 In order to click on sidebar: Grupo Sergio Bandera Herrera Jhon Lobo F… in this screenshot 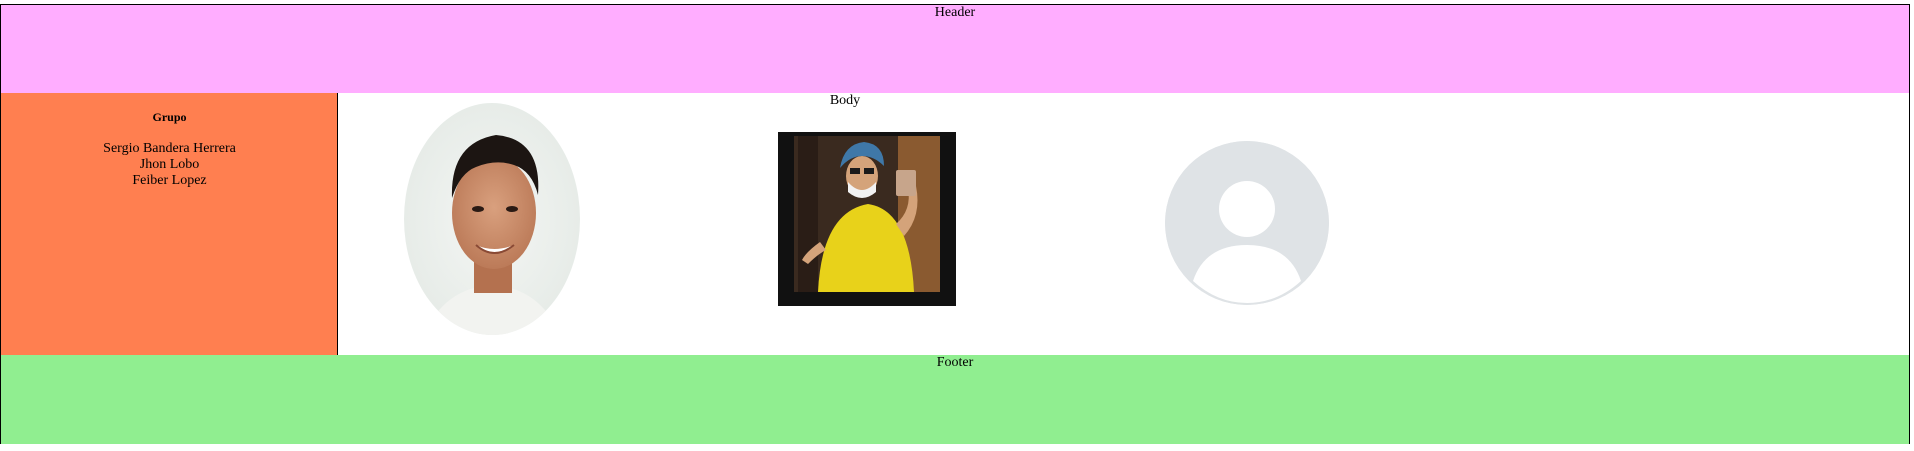, I will do `click(169, 224)`.